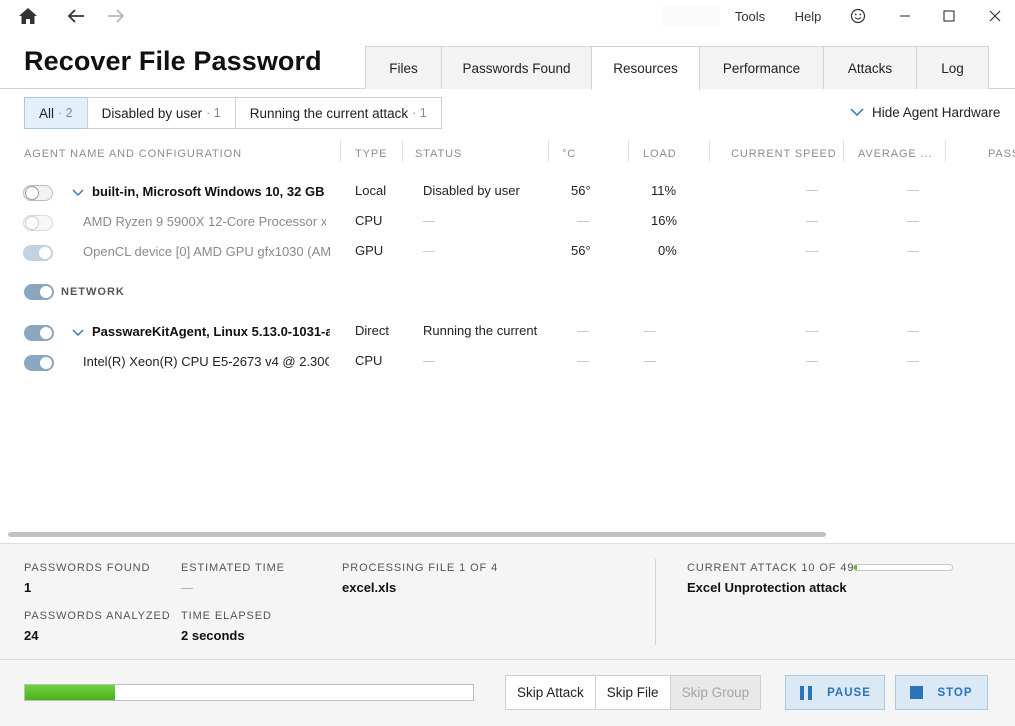 The width and height of the screenshot is (1015, 726). I want to click on filter-label: Disabled by user, so click(152, 113).